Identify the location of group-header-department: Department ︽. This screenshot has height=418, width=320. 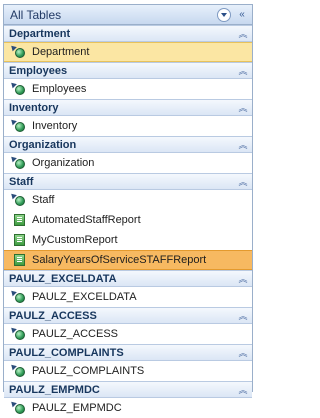
(128, 33).